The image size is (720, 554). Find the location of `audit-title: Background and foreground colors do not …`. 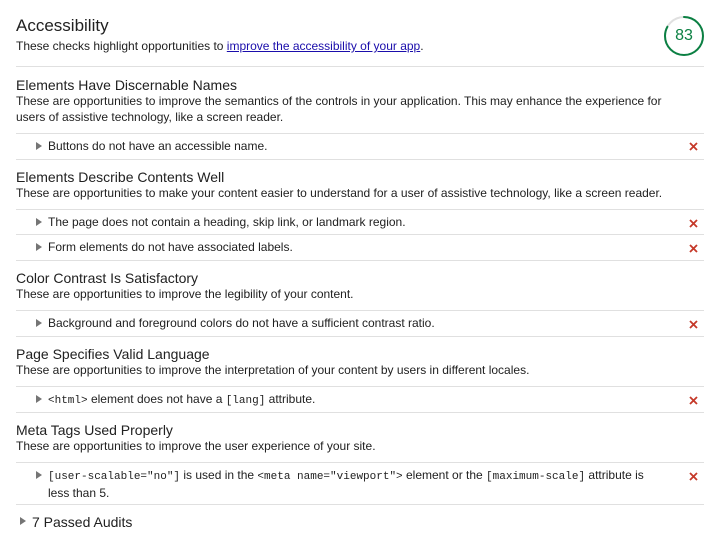

audit-title: Background and foreground colors do not … is located at coordinates (241, 323).